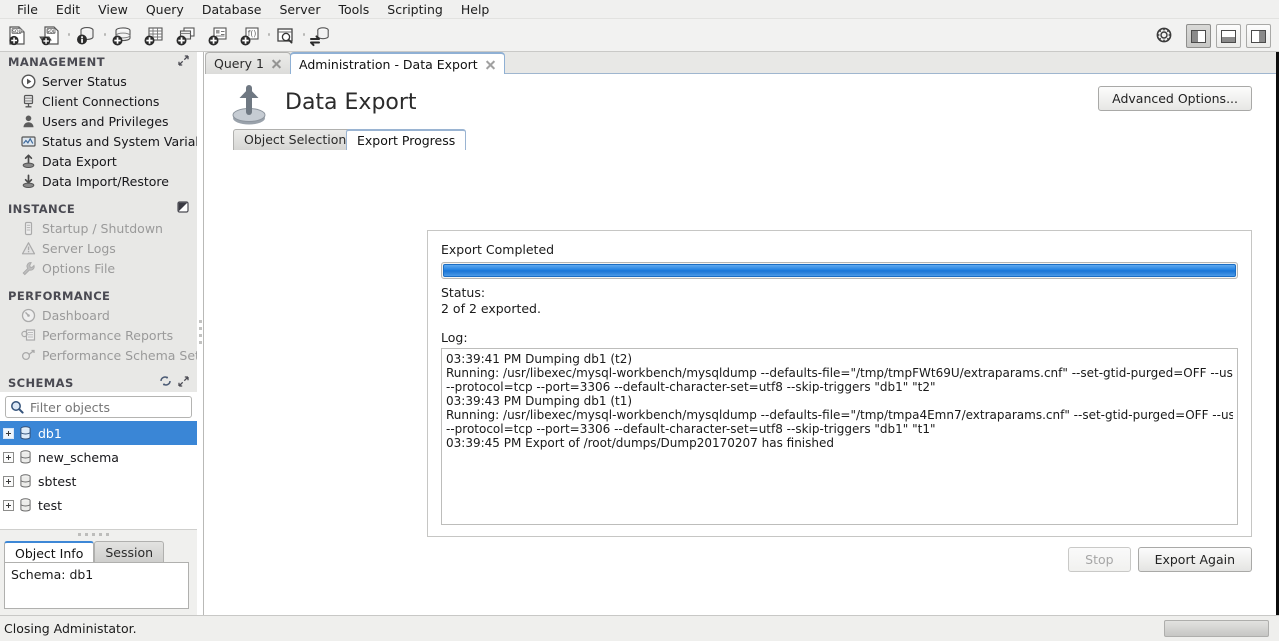 Image resolution: width=1279 pixels, height=641 pixels. Describe the element at coordinates (70, 628) in the screenshot. I see `status-message: Closing Administator.` at that location.